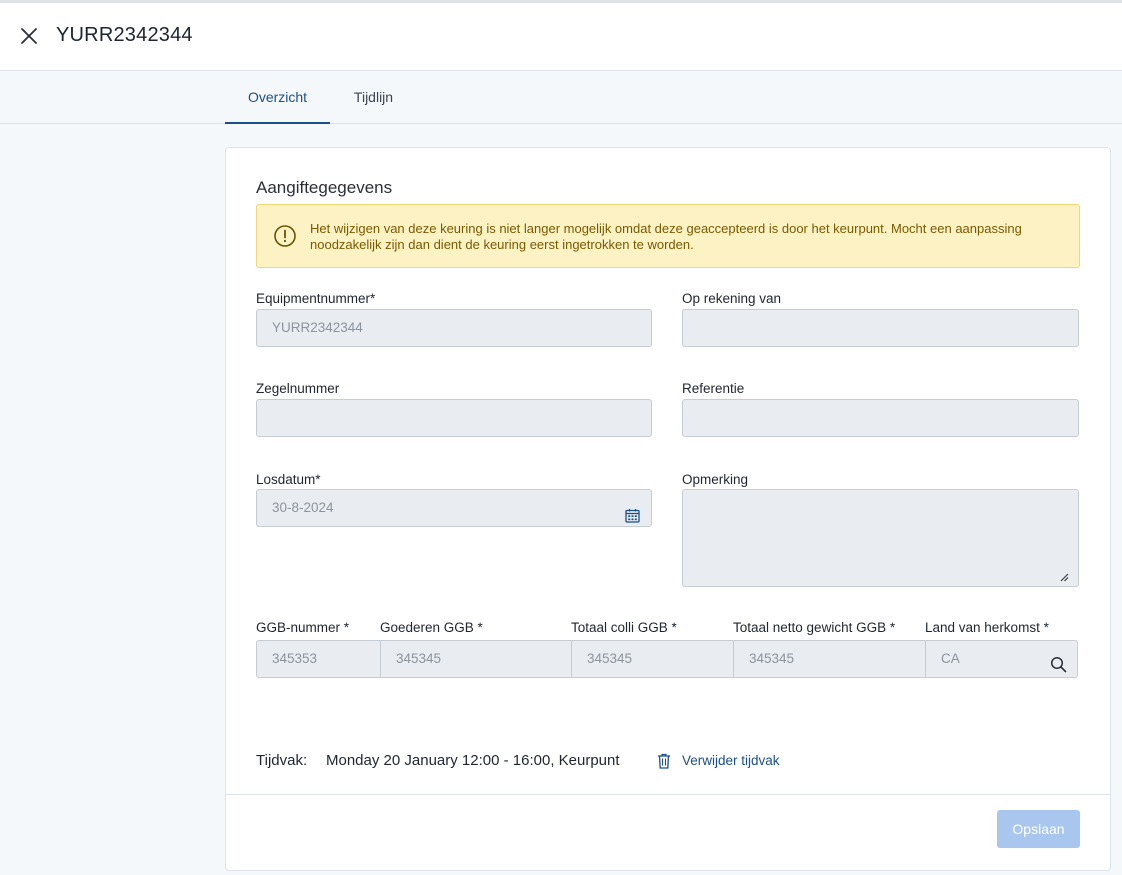 This screenshot has height=875, width=1122. Describe the element at coordinates (373, 97) in the screenshot. I see `tab-tijdlijn: Tijdlijn` at that location.